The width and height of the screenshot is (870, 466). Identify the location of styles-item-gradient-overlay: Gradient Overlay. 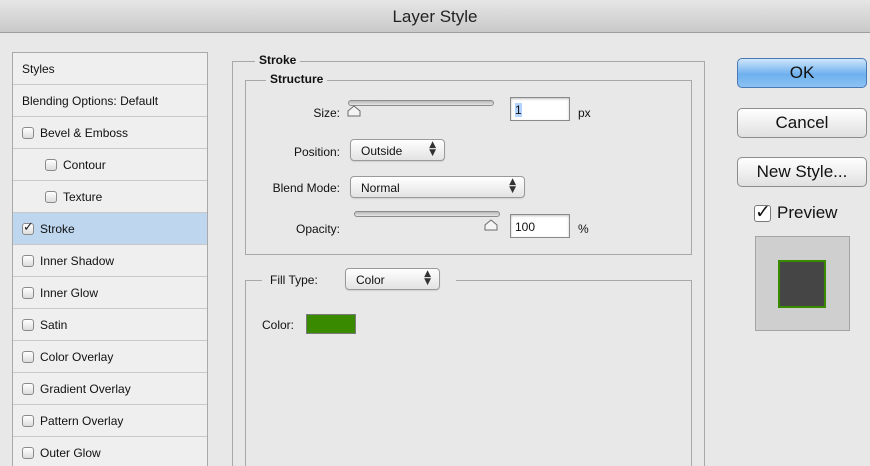
(110, 389).